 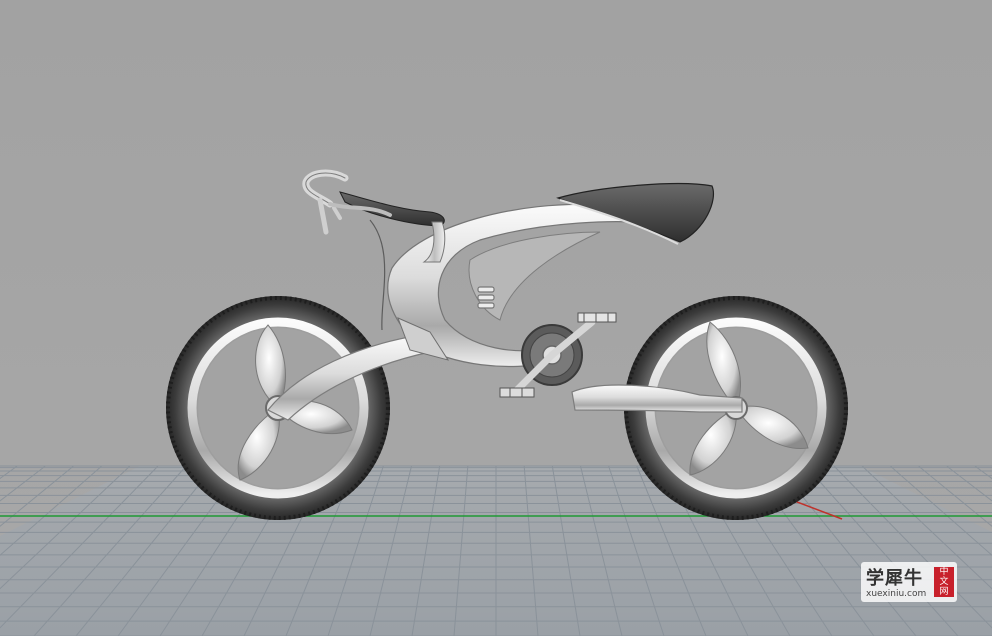 What do you see at coordinates (944, 592) in the screenshot?
I see `watermark-badge-char: 网` at bounding box center [944, 592].